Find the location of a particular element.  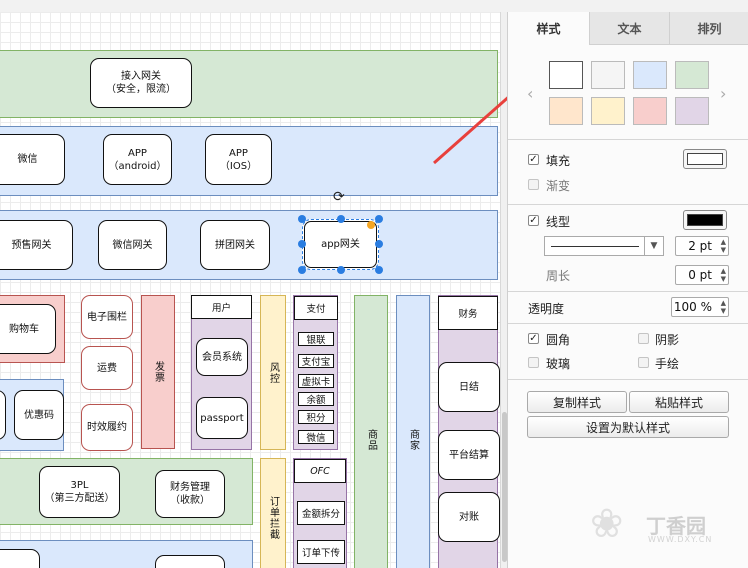

style-swatch-green is located at coordinates (692, 75).